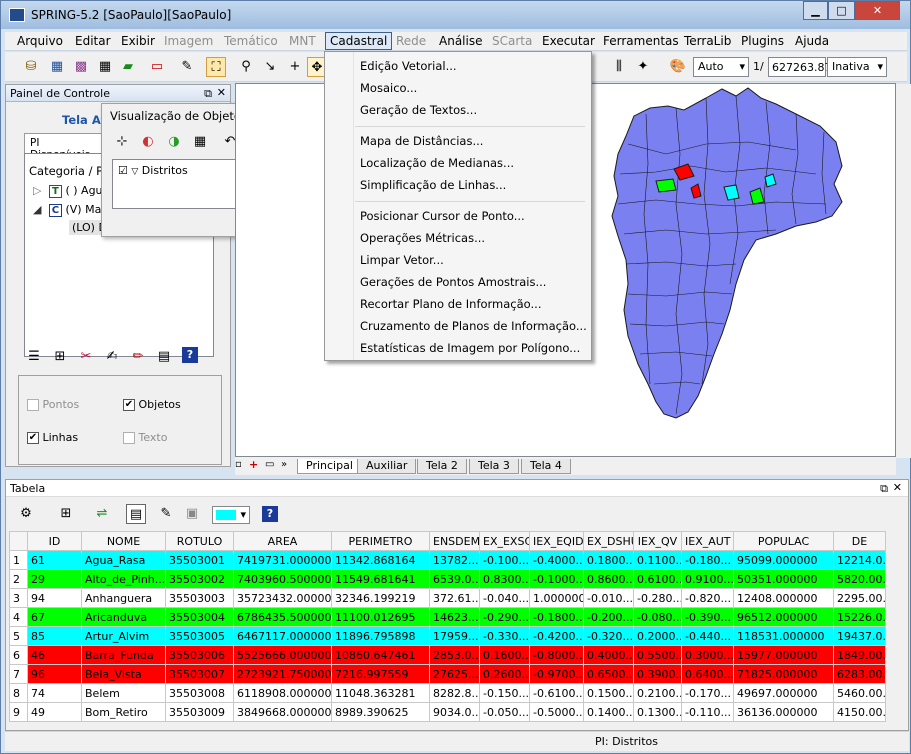 Image resolution: width=911 pixels, height=754 pixels. I want to click on table-cell: 7216.997559, so click(380, 674).